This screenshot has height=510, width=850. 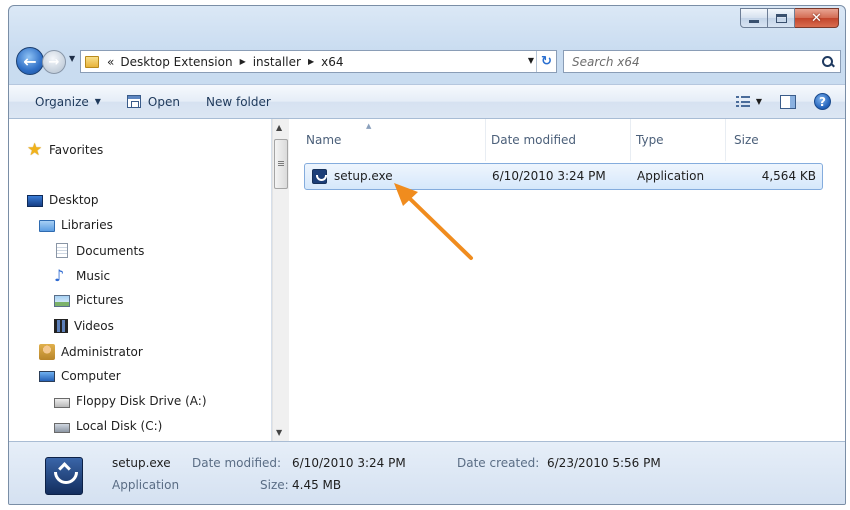 I want to click on nav-item-pictures: Pictures, so click(x=89, y=300).